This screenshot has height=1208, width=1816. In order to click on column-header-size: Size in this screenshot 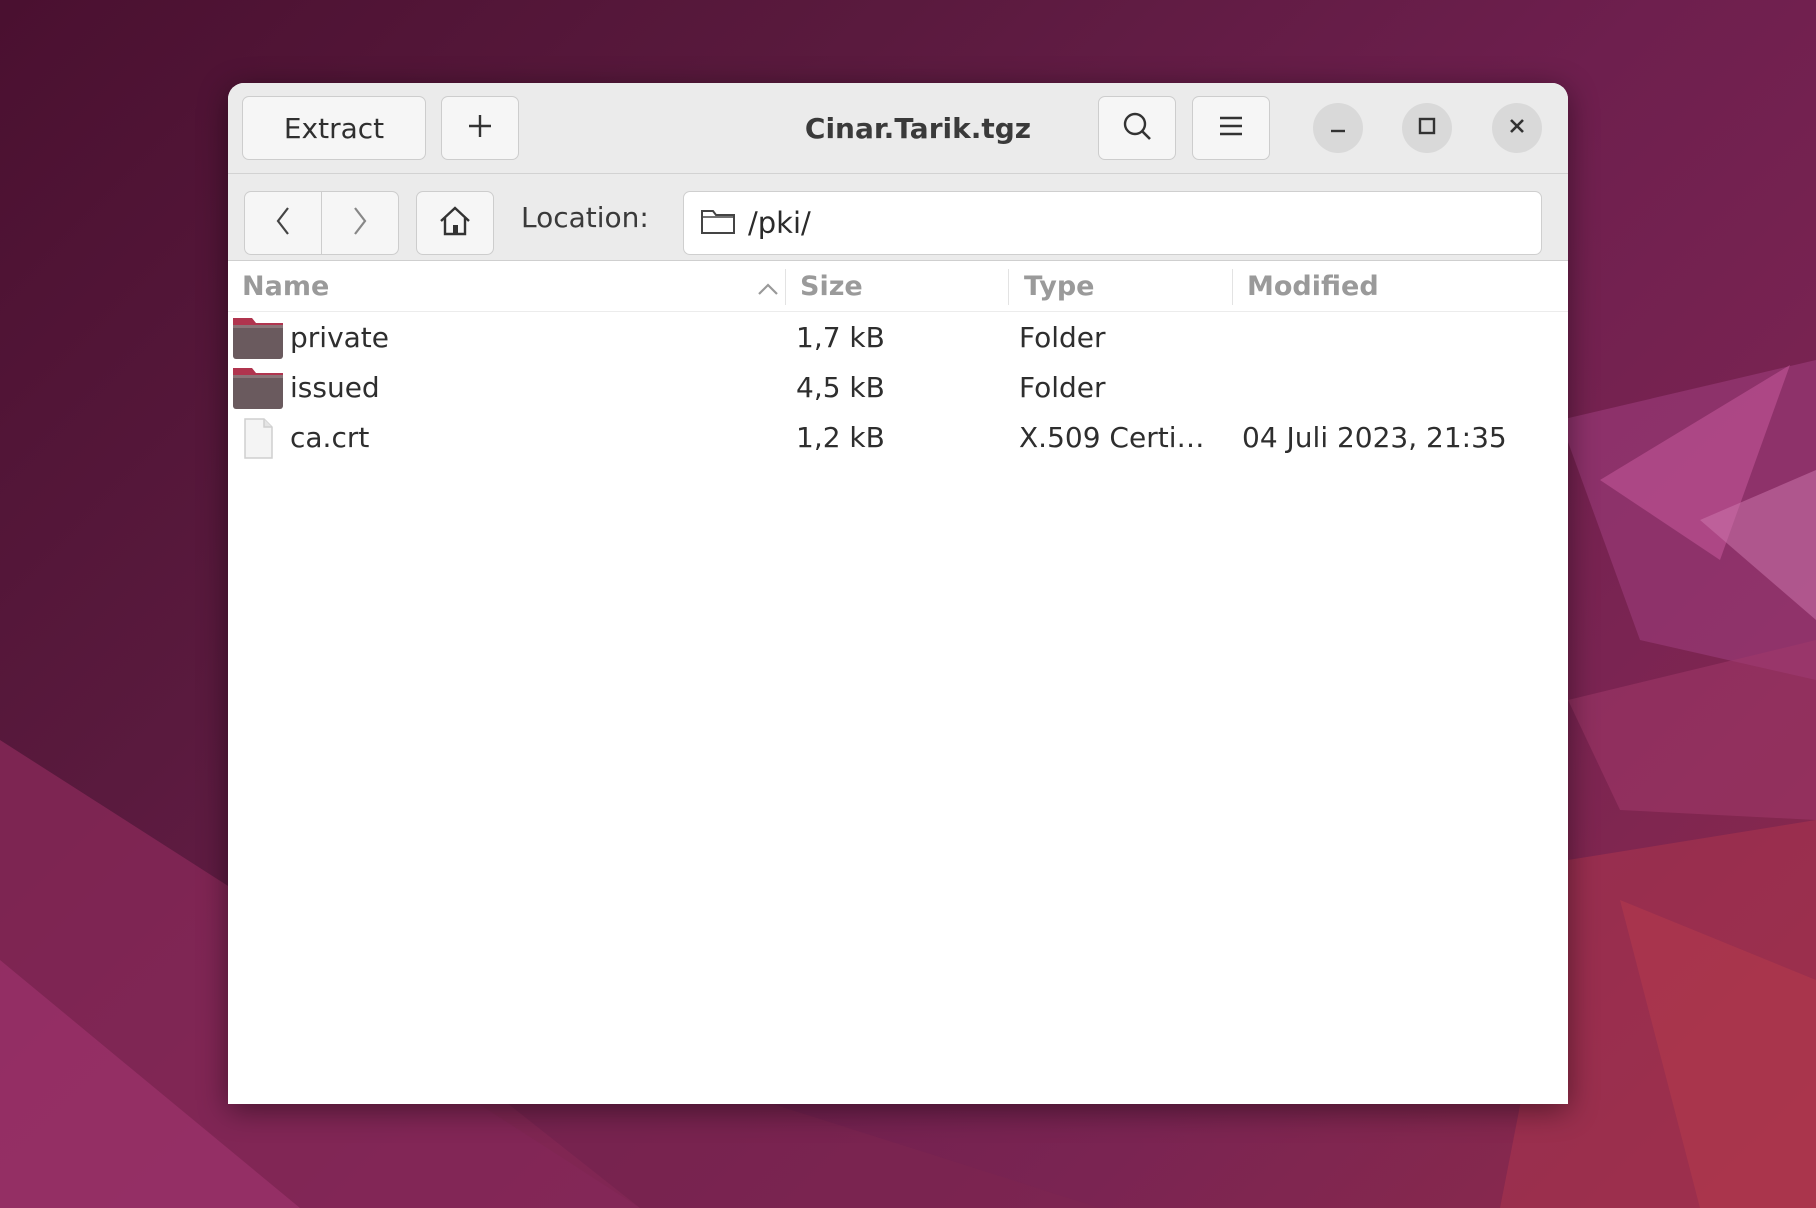, I will do `click(905, 286)`.